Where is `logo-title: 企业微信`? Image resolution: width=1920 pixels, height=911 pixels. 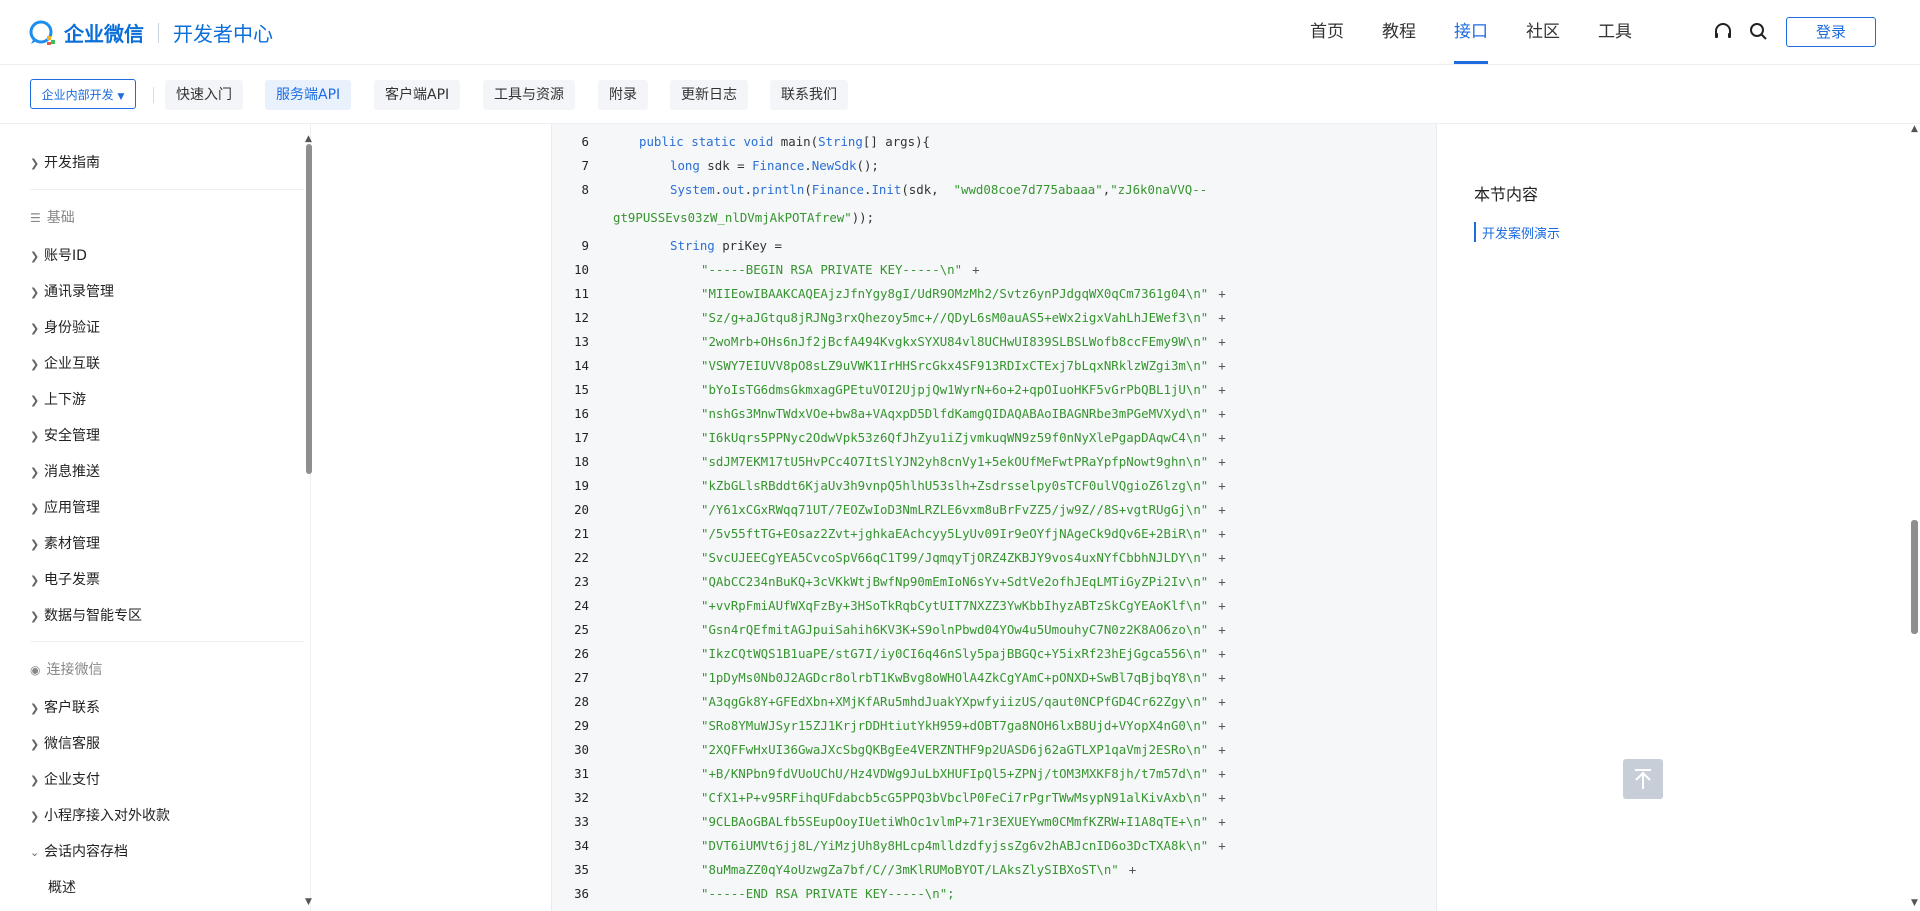
logo-title: 企业微信 is located at coordinates (104, 34).